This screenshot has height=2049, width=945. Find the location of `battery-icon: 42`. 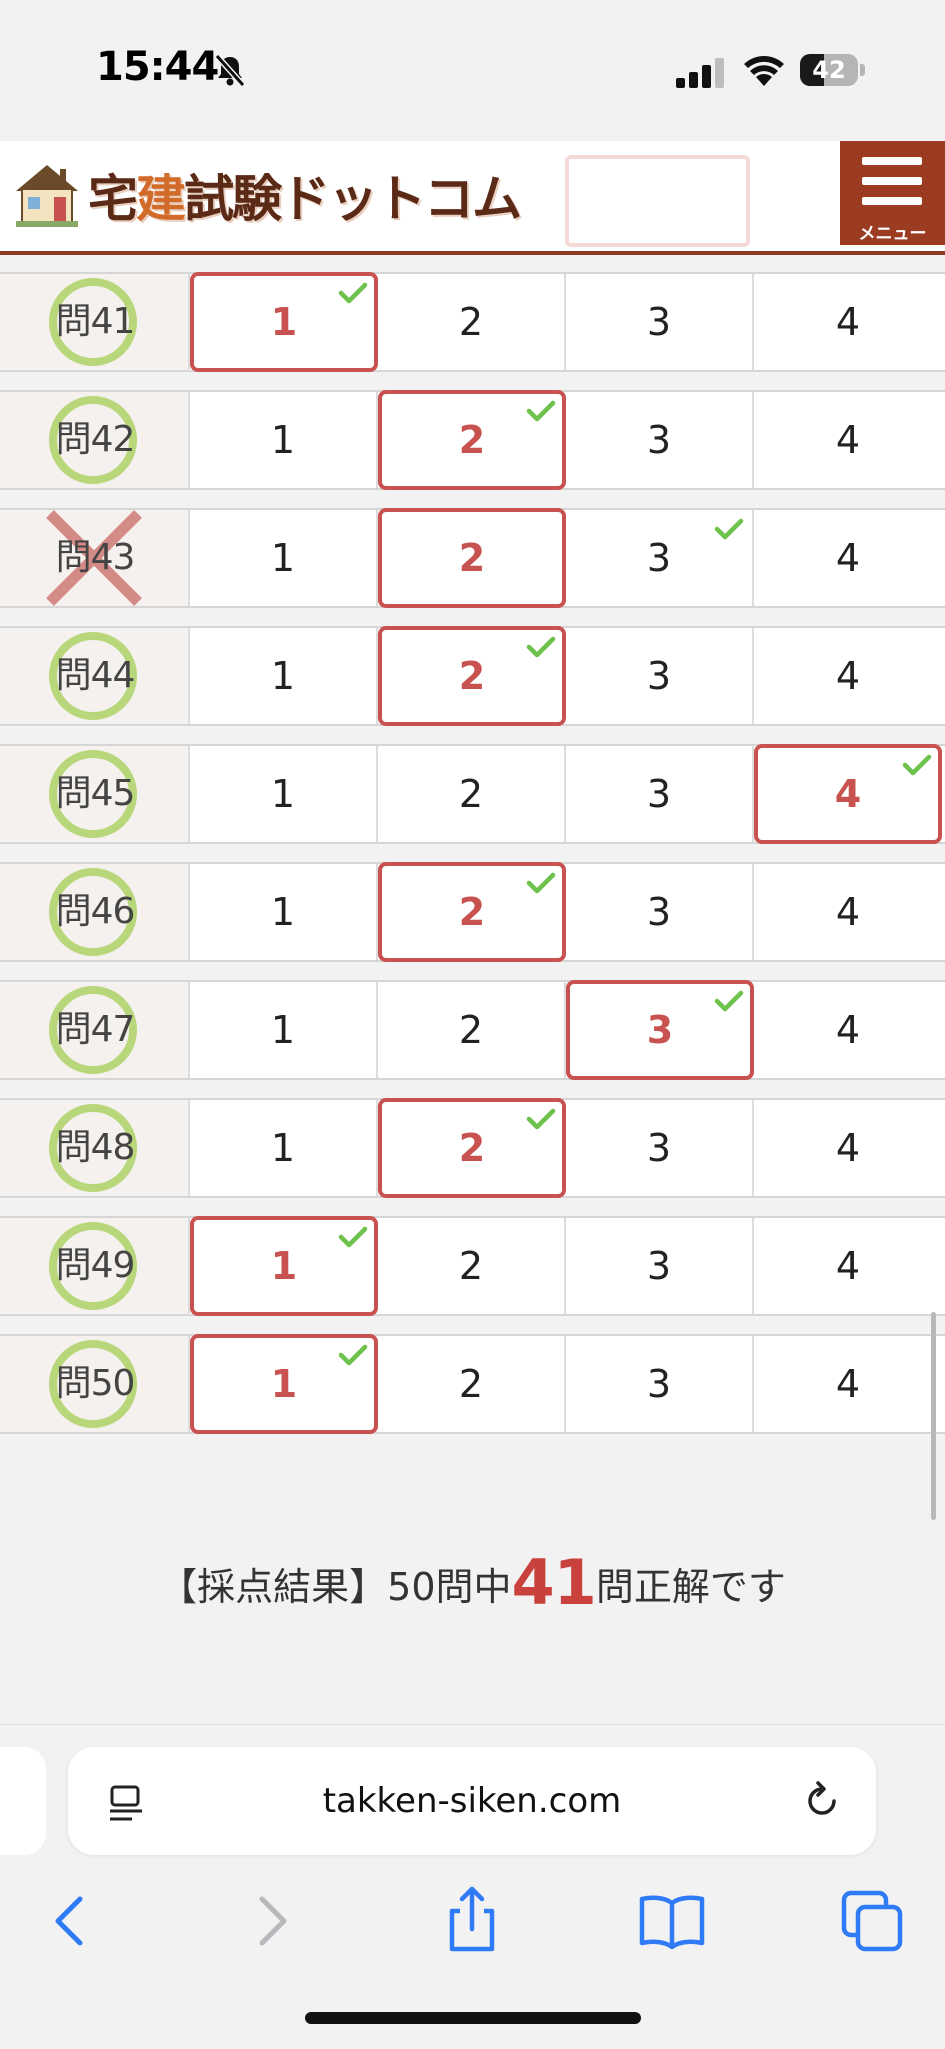

battery-icon: 42 is located at coordinates (833, 70).